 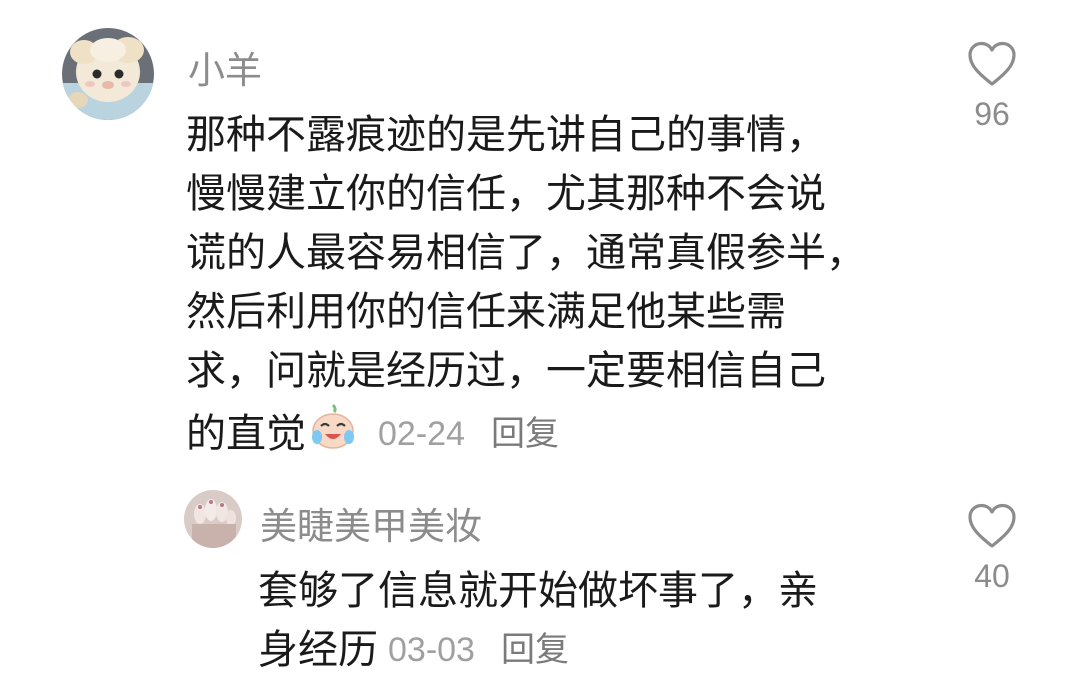 What do you see at coordinates (506, 194) in the screenshot?
I see `comment-line: 慢慢建立你的信任，尤其那种不会说` at bounding box center [506, 194].